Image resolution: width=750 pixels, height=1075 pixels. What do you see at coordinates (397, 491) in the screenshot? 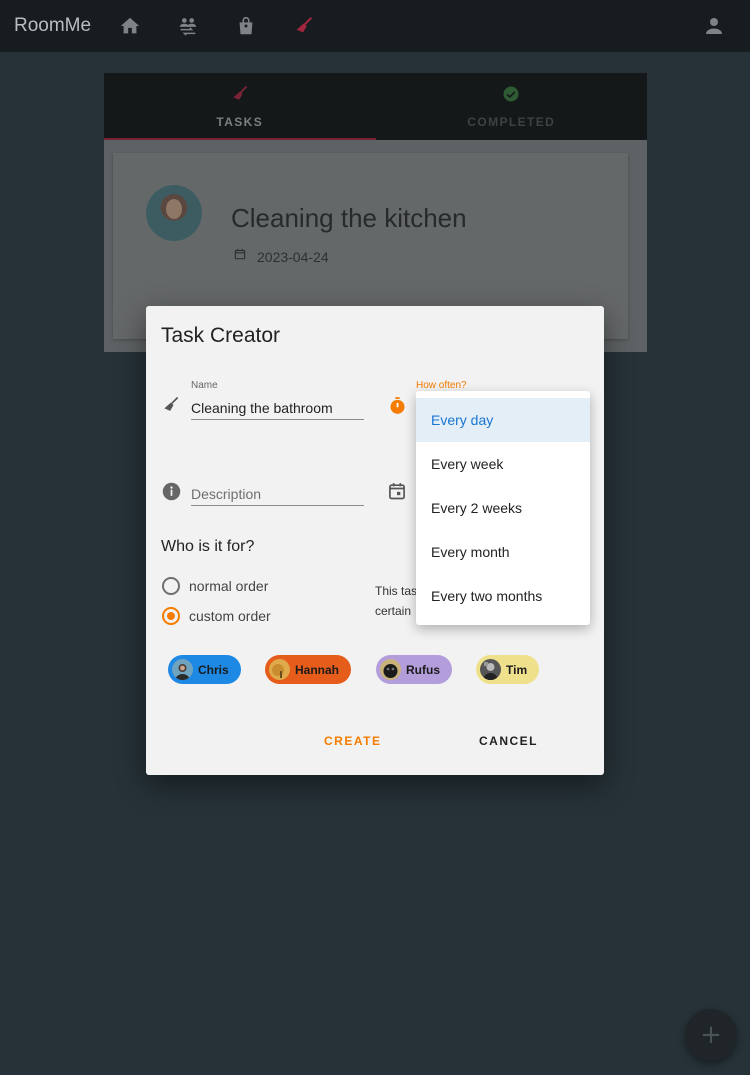
I see `date-picker-icon` at bounding box center [397, 491].